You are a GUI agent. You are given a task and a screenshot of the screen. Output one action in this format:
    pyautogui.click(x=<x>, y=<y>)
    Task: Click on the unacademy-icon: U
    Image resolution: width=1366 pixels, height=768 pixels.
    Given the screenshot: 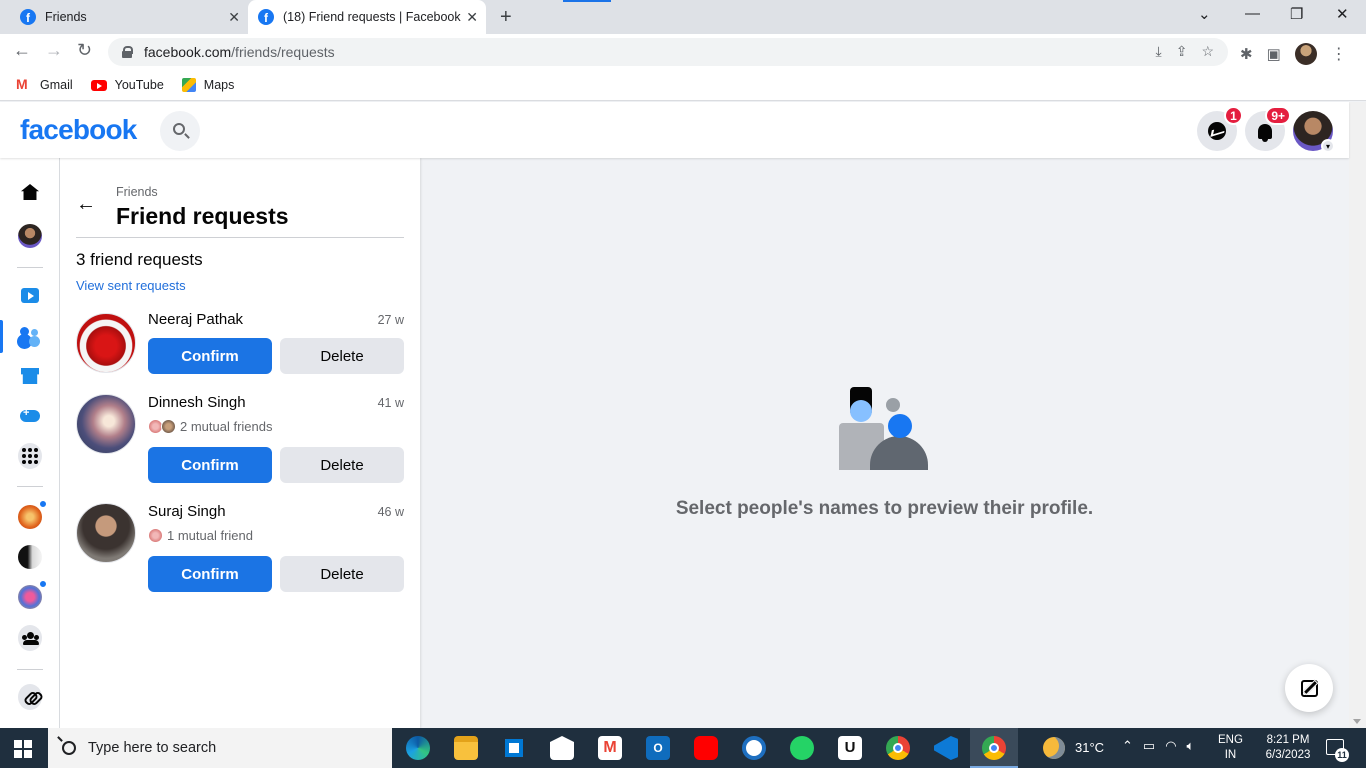 What is the action you would take?
    pyautogui.click(x=850, y=748)
    